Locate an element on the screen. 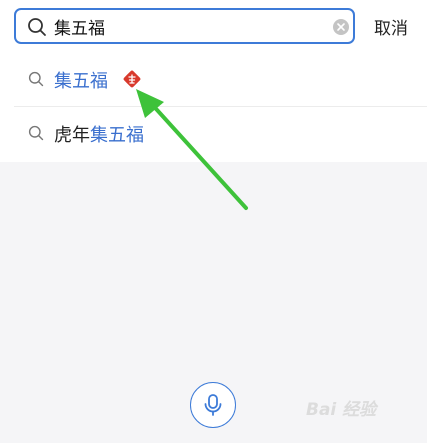  microphone-icon is located at coordinates (213, 405).